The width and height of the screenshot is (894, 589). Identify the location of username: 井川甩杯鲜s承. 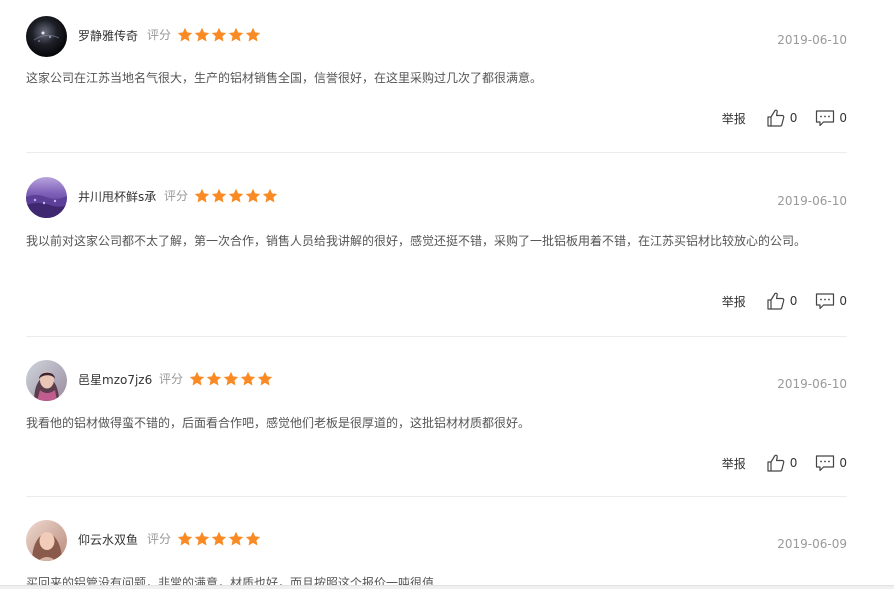
(117, 197).